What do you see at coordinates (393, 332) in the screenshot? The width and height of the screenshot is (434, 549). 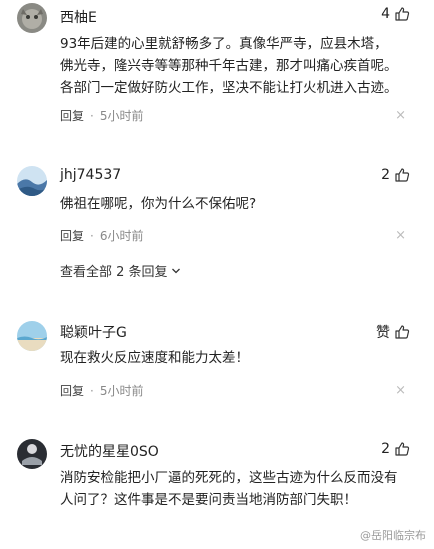 I see `like-button: 赞` at bounding box center [393, 332].